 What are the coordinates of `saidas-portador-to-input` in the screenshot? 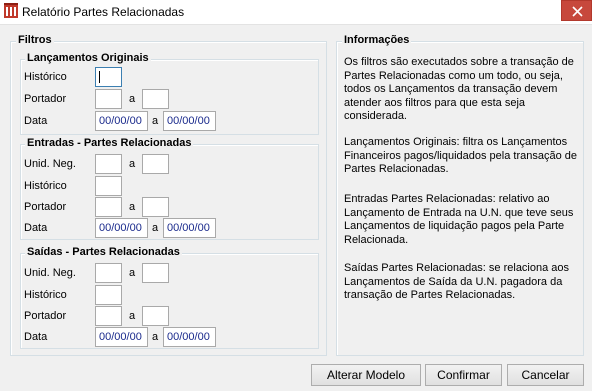 It's located at (155, 316).